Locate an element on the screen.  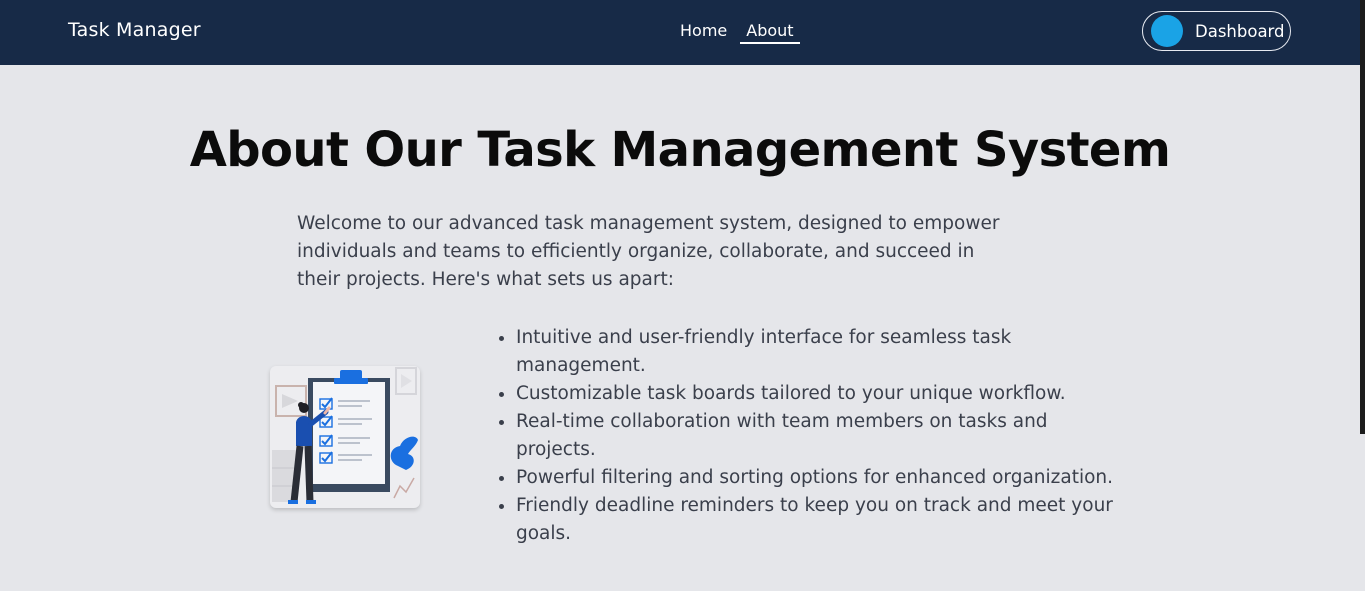
top-navbar: Task Manager Home About Dashboard is located at coordinates (680, 32).